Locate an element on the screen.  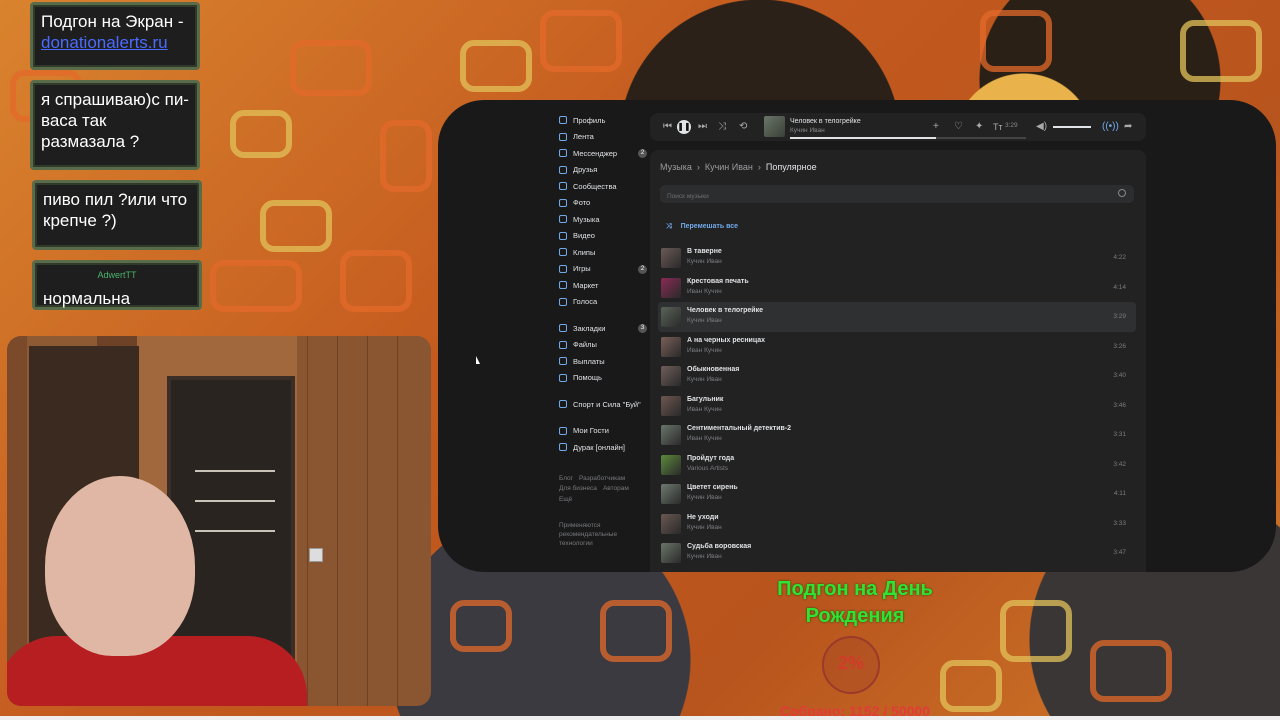
footer-link: Авторам is located at coordinates (616, 488).